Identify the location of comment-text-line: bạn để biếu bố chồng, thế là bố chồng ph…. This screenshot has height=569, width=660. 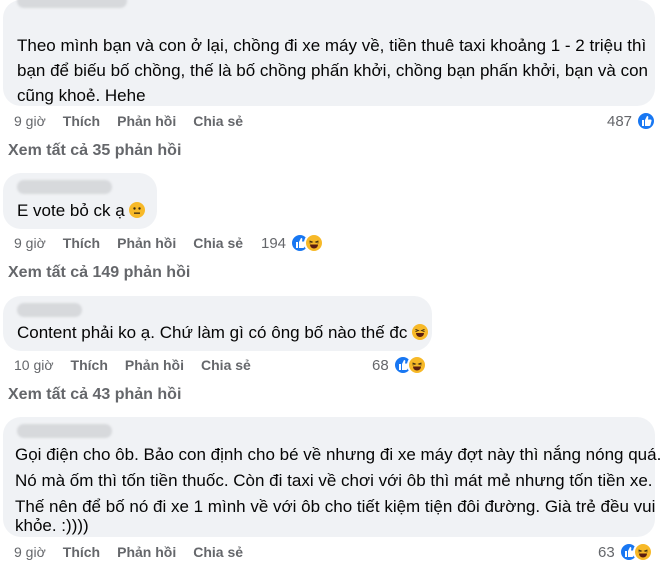
(333, 70).